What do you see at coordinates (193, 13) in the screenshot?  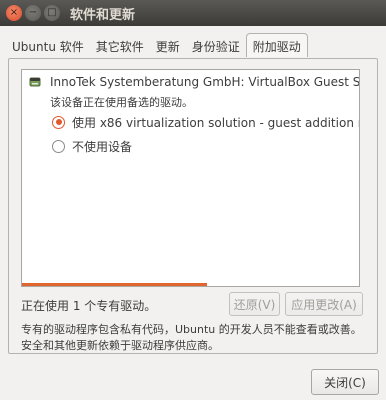 I see `title-bar: × − □ 软件和更新` at bounding box center [193, 13].